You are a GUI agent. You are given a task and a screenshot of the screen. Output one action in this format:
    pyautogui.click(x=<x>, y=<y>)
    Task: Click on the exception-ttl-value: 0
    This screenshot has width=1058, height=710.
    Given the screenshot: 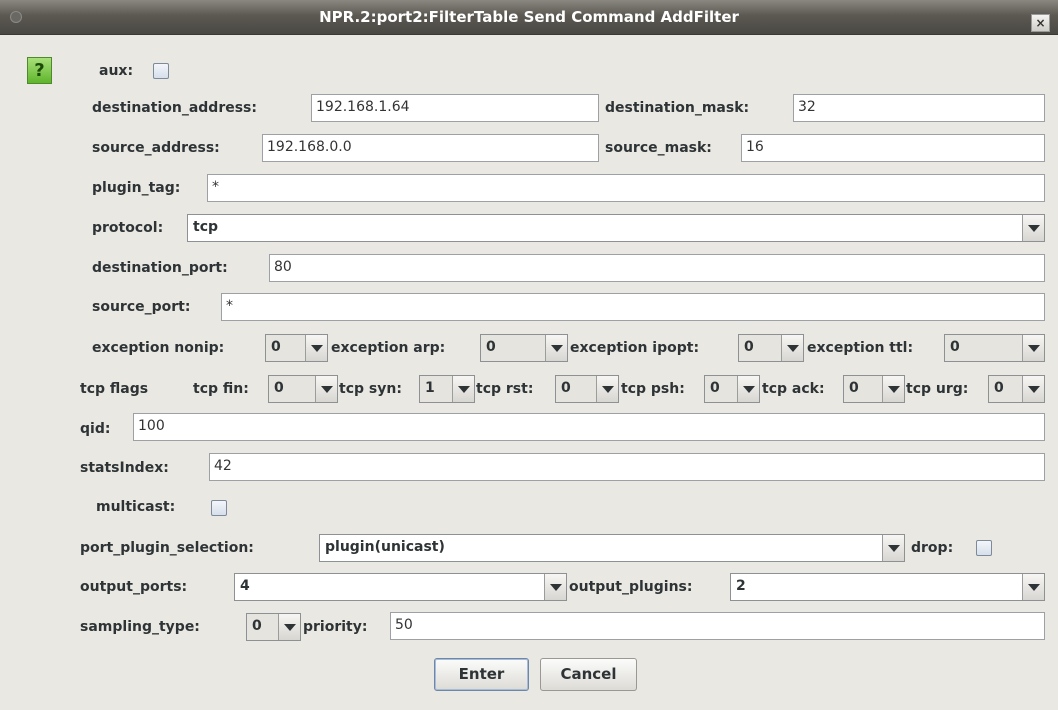 What is the action you would take?
    pyautogui.click(x=955, y=347)
    